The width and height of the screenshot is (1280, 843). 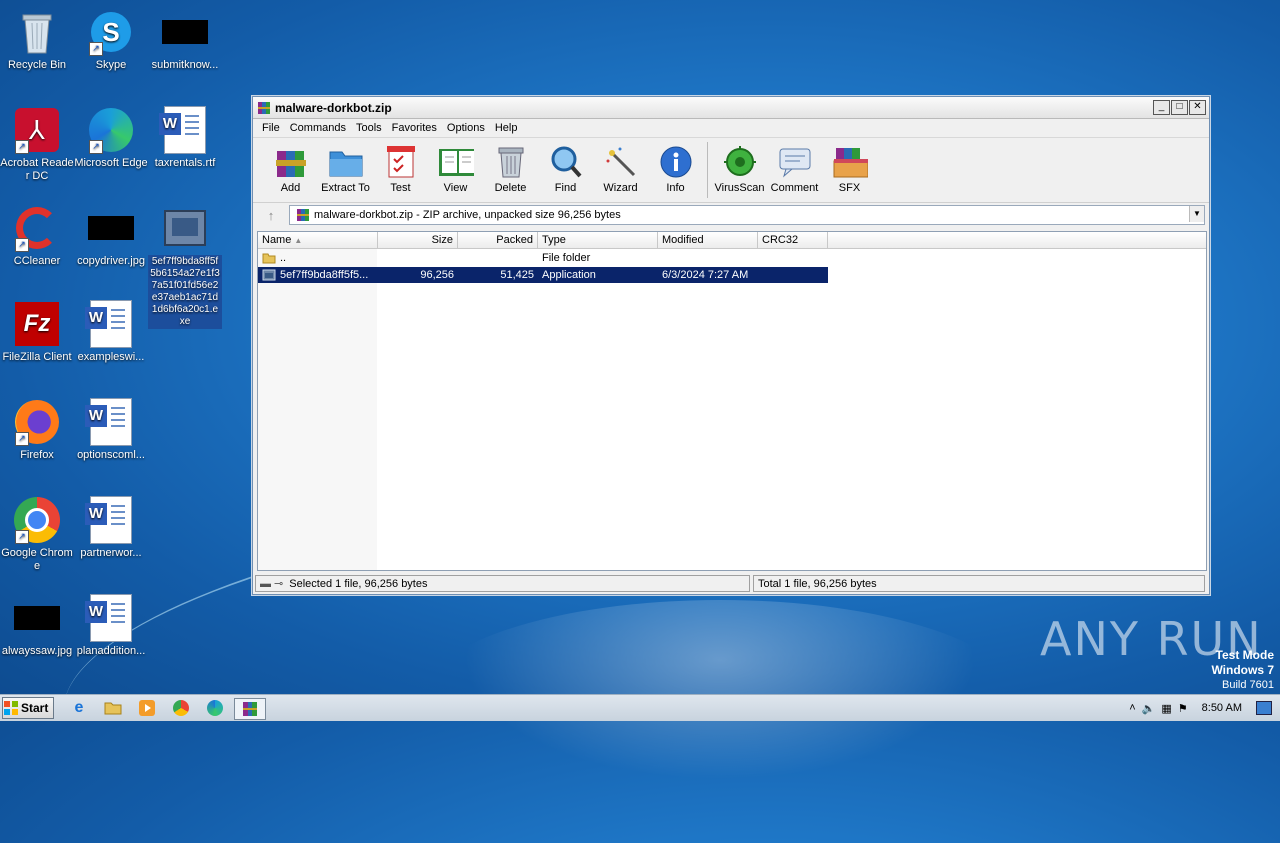 I want to click on find-button: Find, so click(x=565, y=166).